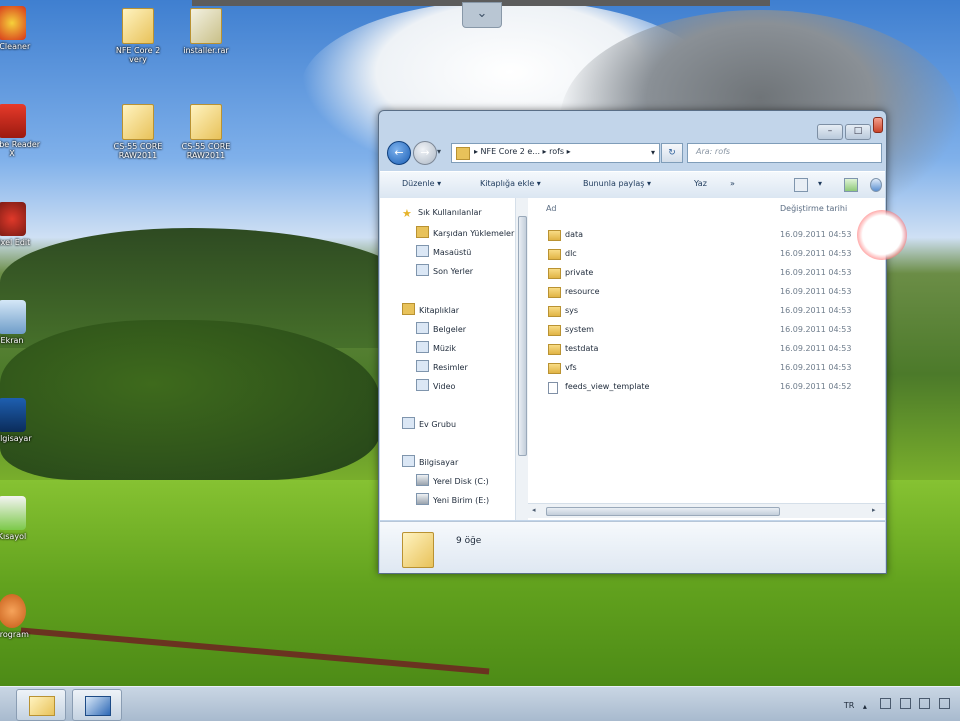 This screenshot has height=721, width=960. What do you see at coordinates (925, 703) in the screenshot?
I see `network-icon` at bounding box center [925, 703].